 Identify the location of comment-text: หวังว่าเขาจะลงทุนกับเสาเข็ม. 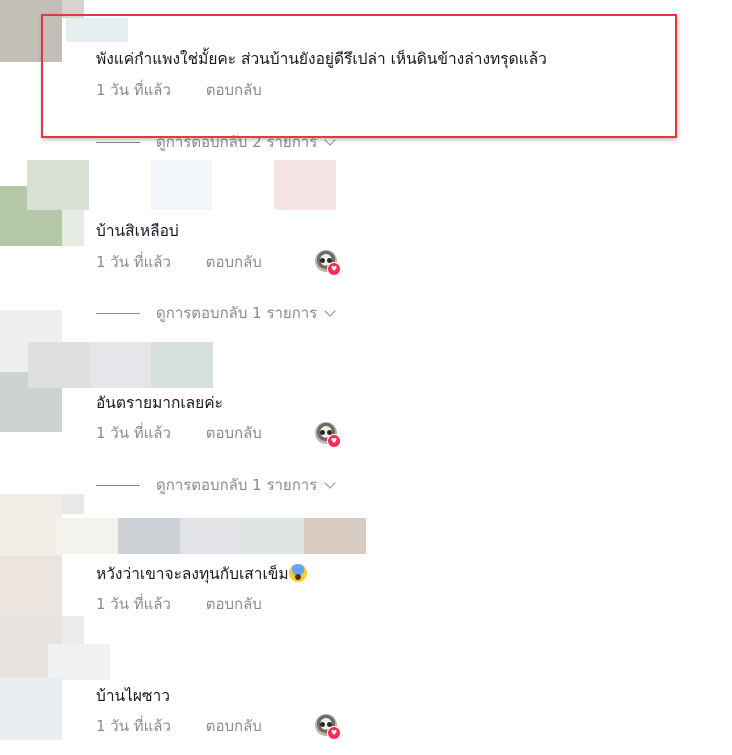
(201, 574).